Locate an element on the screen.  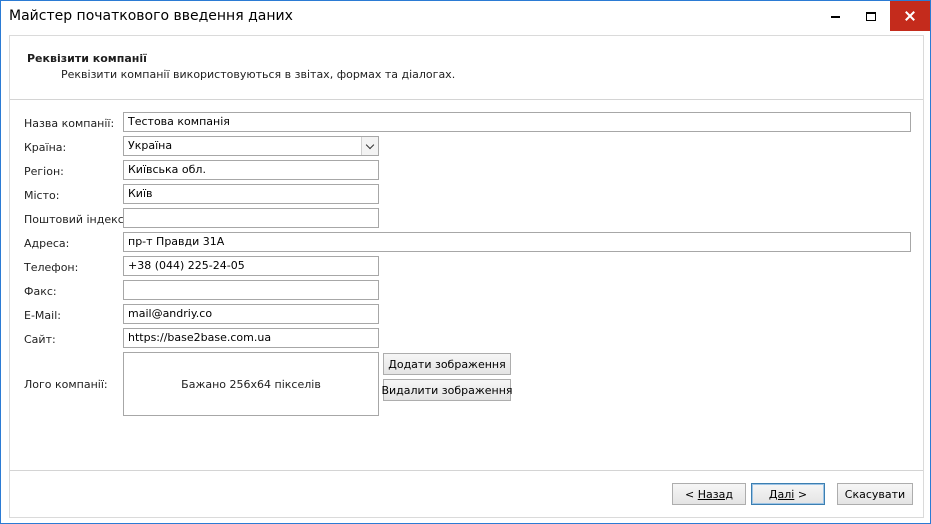
logo-image-area: Бажано 256x64 пікселів is located at coordinates (251, 384).